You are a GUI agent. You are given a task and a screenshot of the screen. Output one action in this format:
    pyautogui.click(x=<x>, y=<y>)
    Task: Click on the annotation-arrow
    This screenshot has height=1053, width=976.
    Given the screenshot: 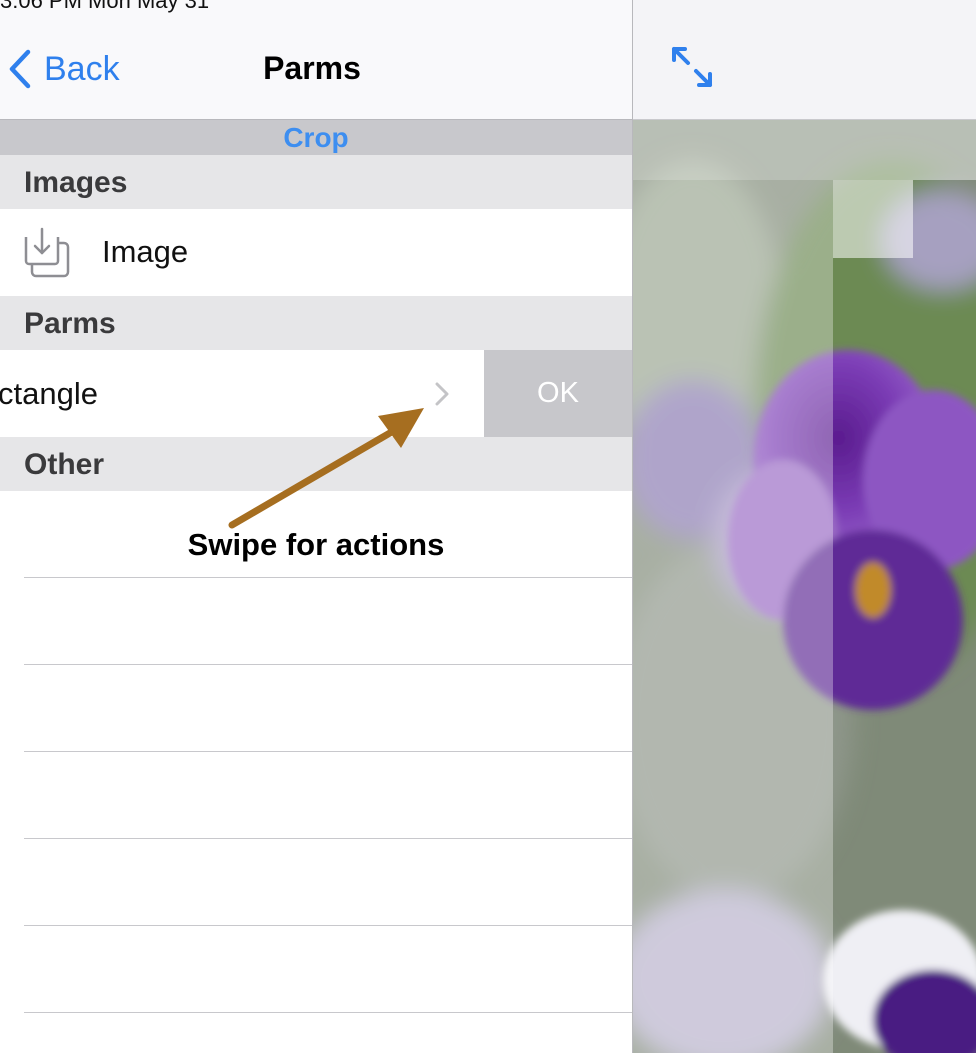 What is the action you would take?
    pyautogui.click(x=326, y=468)
    